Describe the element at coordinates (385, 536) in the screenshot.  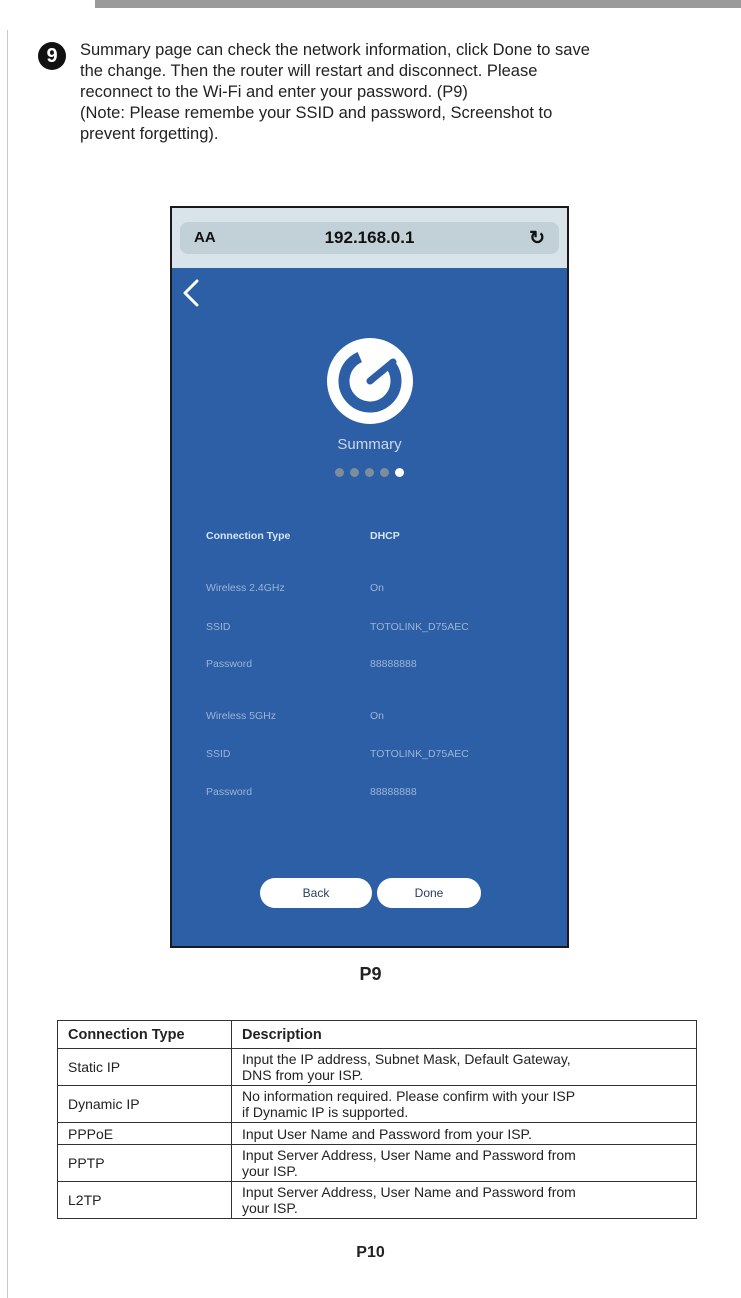
I see `info-value: DHCP` at that location.